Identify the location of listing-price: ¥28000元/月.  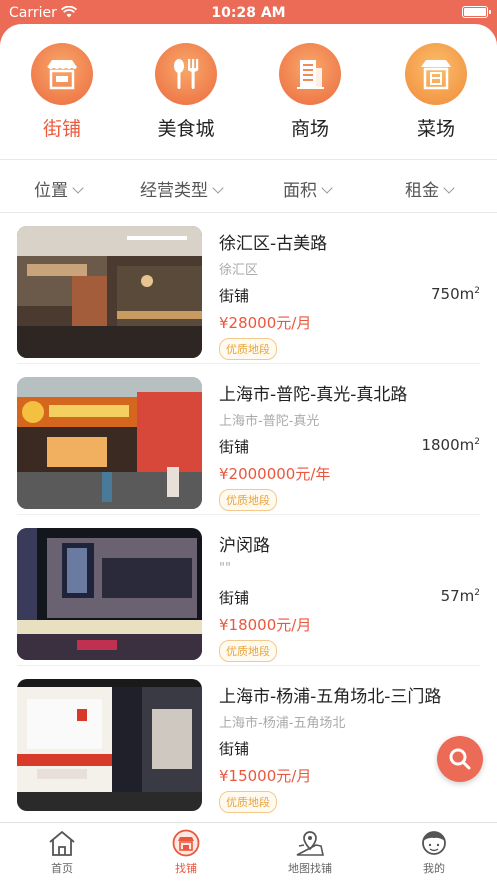
(265, 323).